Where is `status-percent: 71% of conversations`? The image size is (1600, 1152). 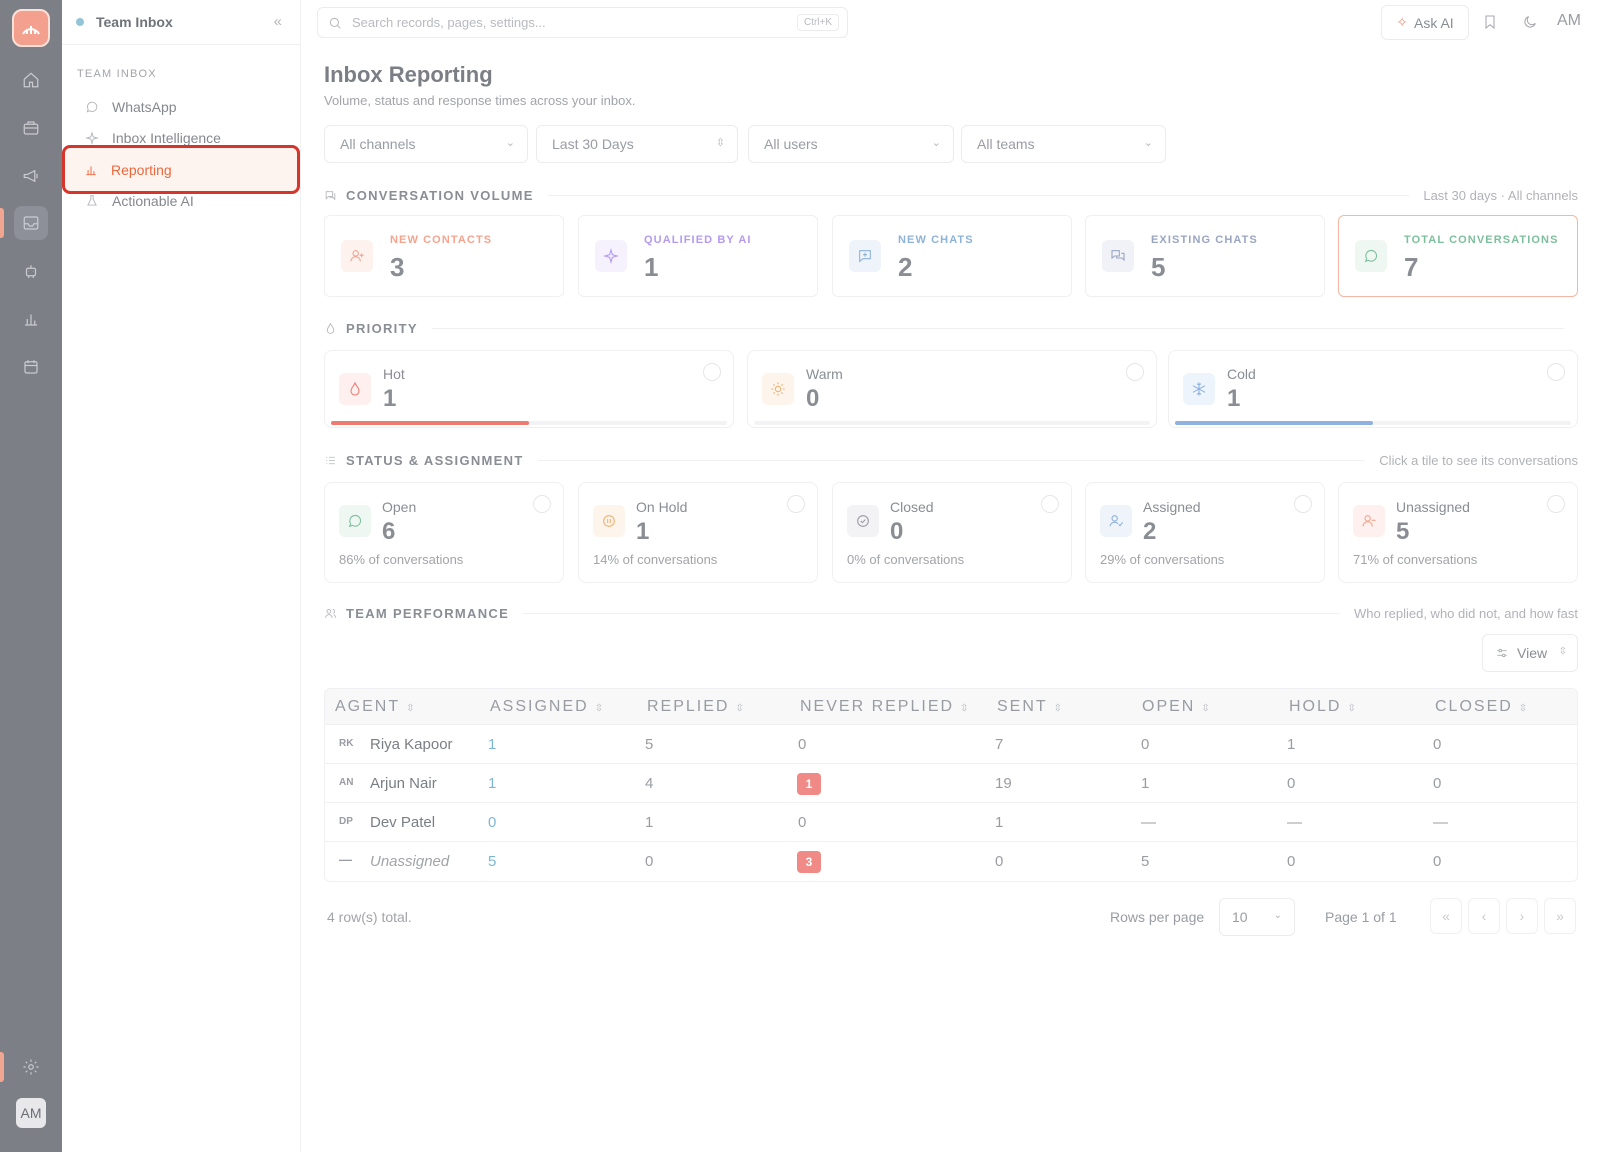 status-percent: 71% of conversations is located at coordinates (1415, 559).